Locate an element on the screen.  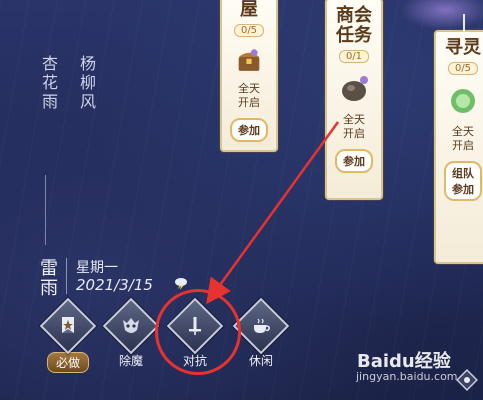
watermark-url: jingyan.baidu.com is located at coordinates (407, 376).